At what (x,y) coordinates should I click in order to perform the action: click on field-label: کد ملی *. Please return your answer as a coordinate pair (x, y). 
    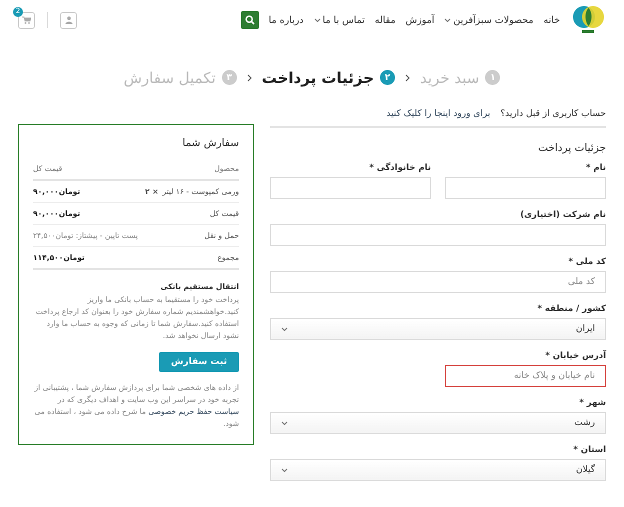
    Looking at the image, I should click on (586, 262).